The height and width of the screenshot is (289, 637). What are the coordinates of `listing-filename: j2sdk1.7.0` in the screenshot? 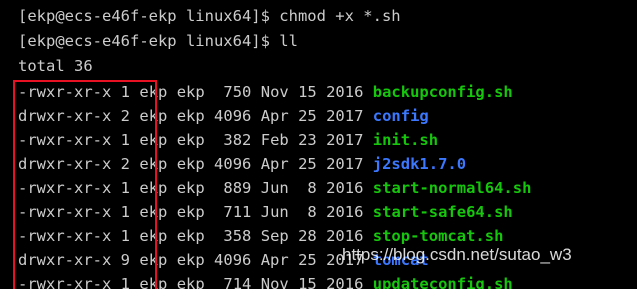 It's located at (419, 164).